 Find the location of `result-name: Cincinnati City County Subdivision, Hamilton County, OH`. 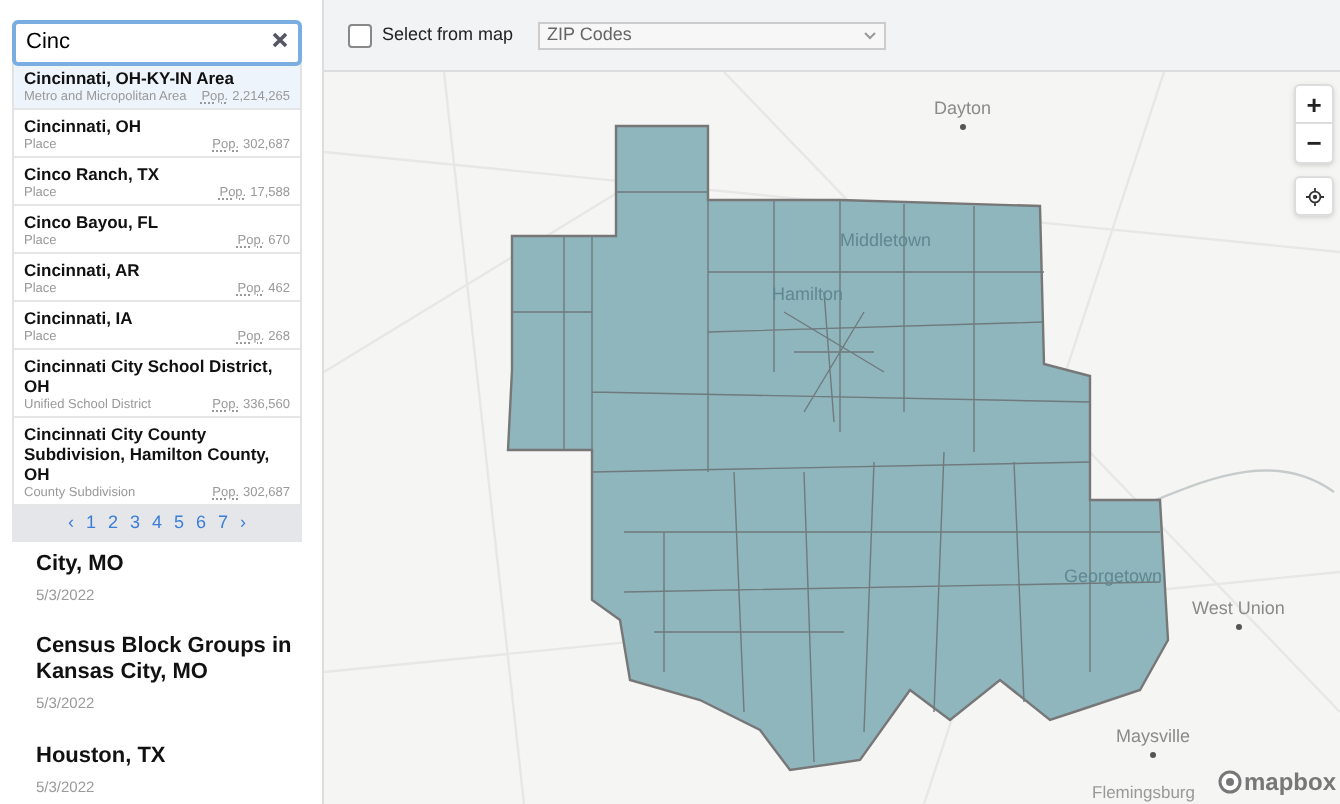

result-name: Cincinnati City County Subdivision, Hamilton County, OH is located at coordinates (148, 454).